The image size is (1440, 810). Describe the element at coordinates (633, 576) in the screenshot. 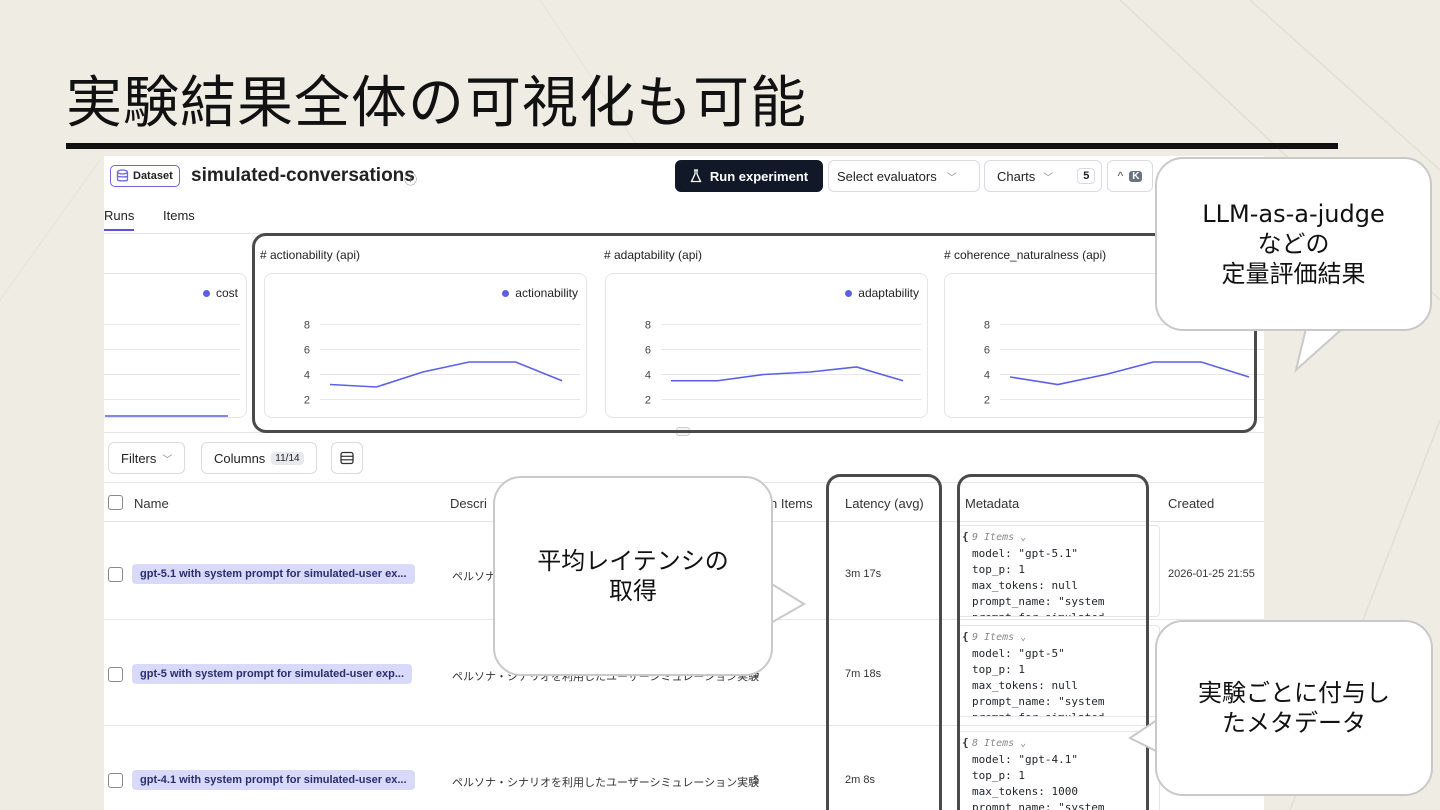

I see `callout-latency: 平均レイテンシの 取得` at that location.